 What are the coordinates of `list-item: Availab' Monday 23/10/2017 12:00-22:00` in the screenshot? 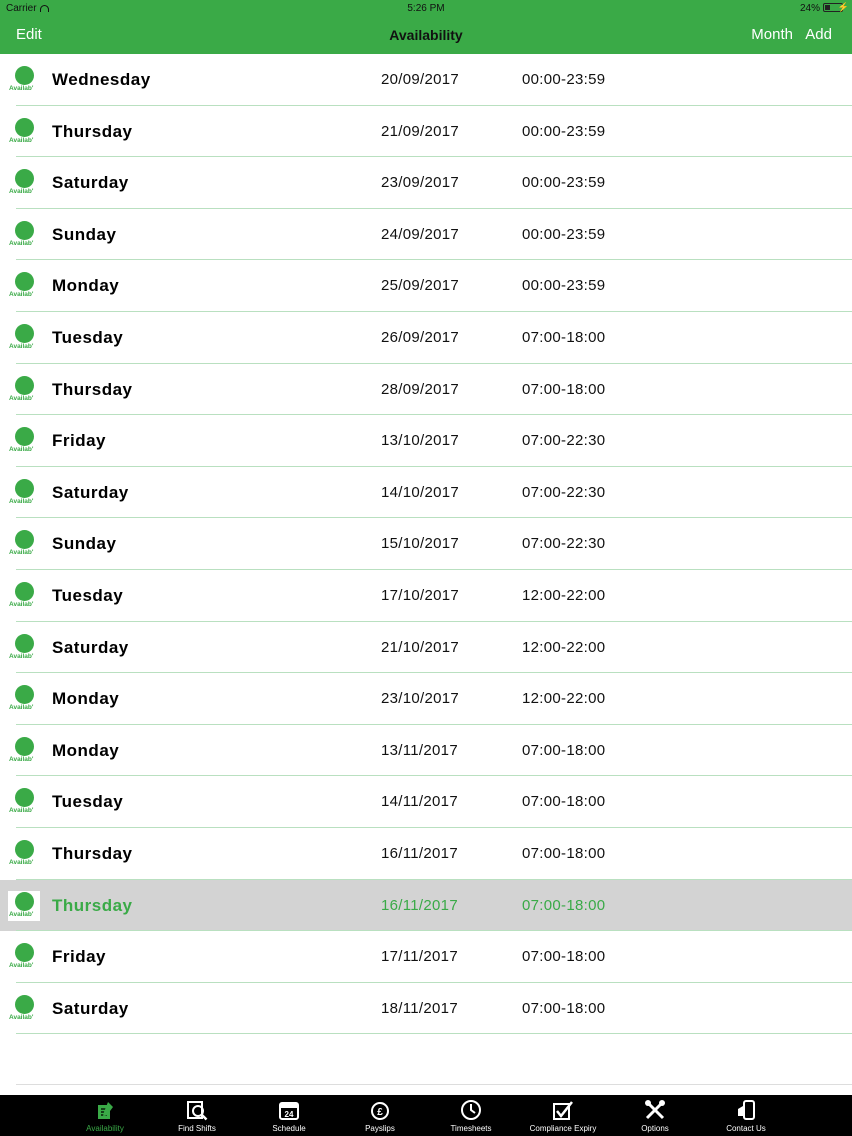 It's located at (426, 699).